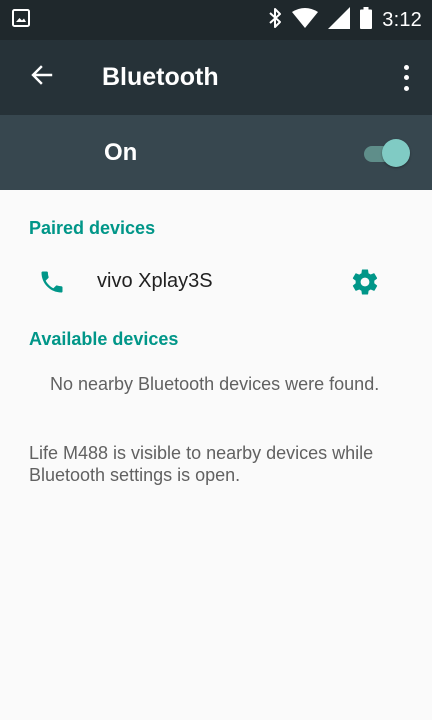 The height and width of the screenshot is (720, 432). I want to click on status-icons: 3:12, so click(345, 20).